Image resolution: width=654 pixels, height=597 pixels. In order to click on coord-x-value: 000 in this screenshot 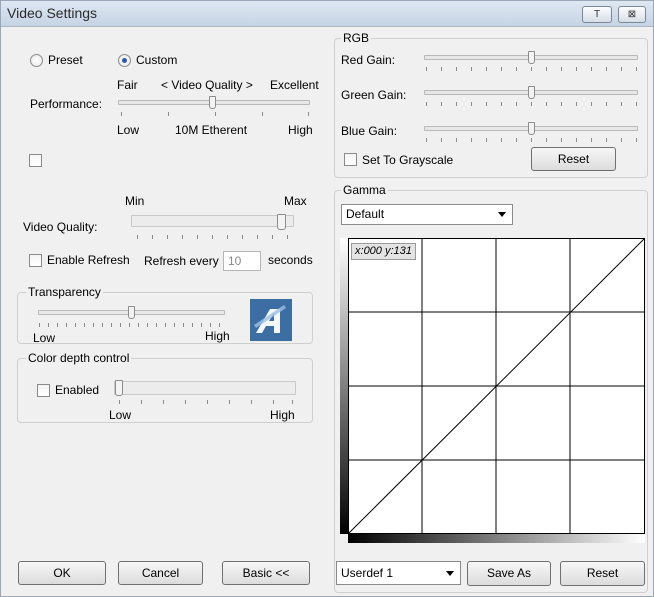, I will do `click(372, 251)`.